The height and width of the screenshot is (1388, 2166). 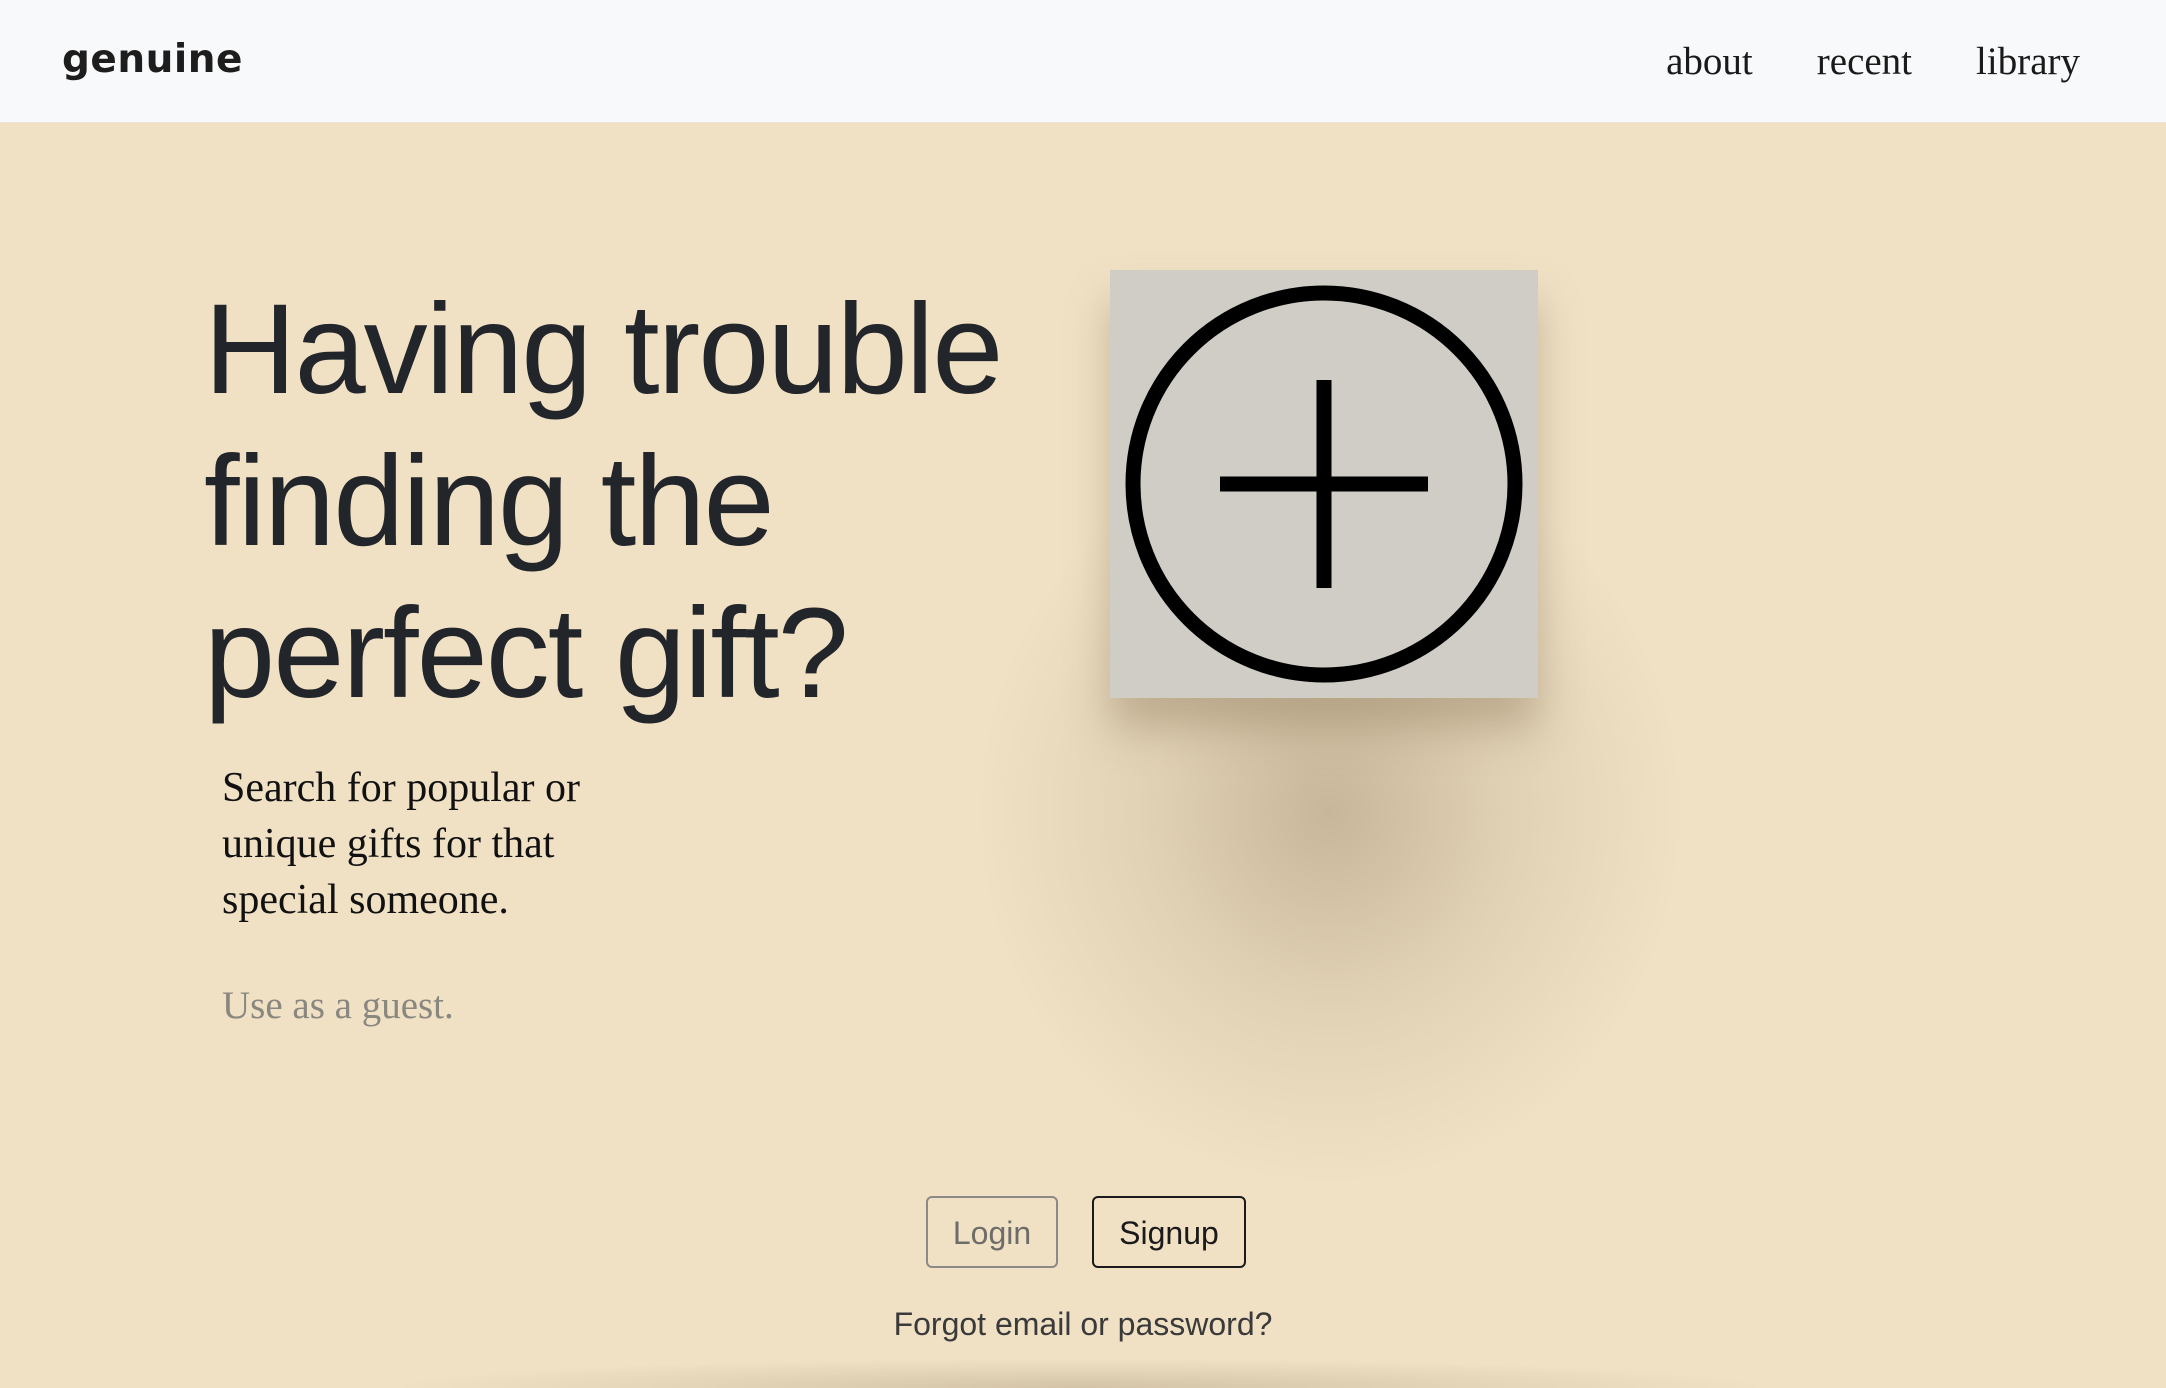 I want to click on top-navbar: genuine about recent library, so click(x=1083, y=61).